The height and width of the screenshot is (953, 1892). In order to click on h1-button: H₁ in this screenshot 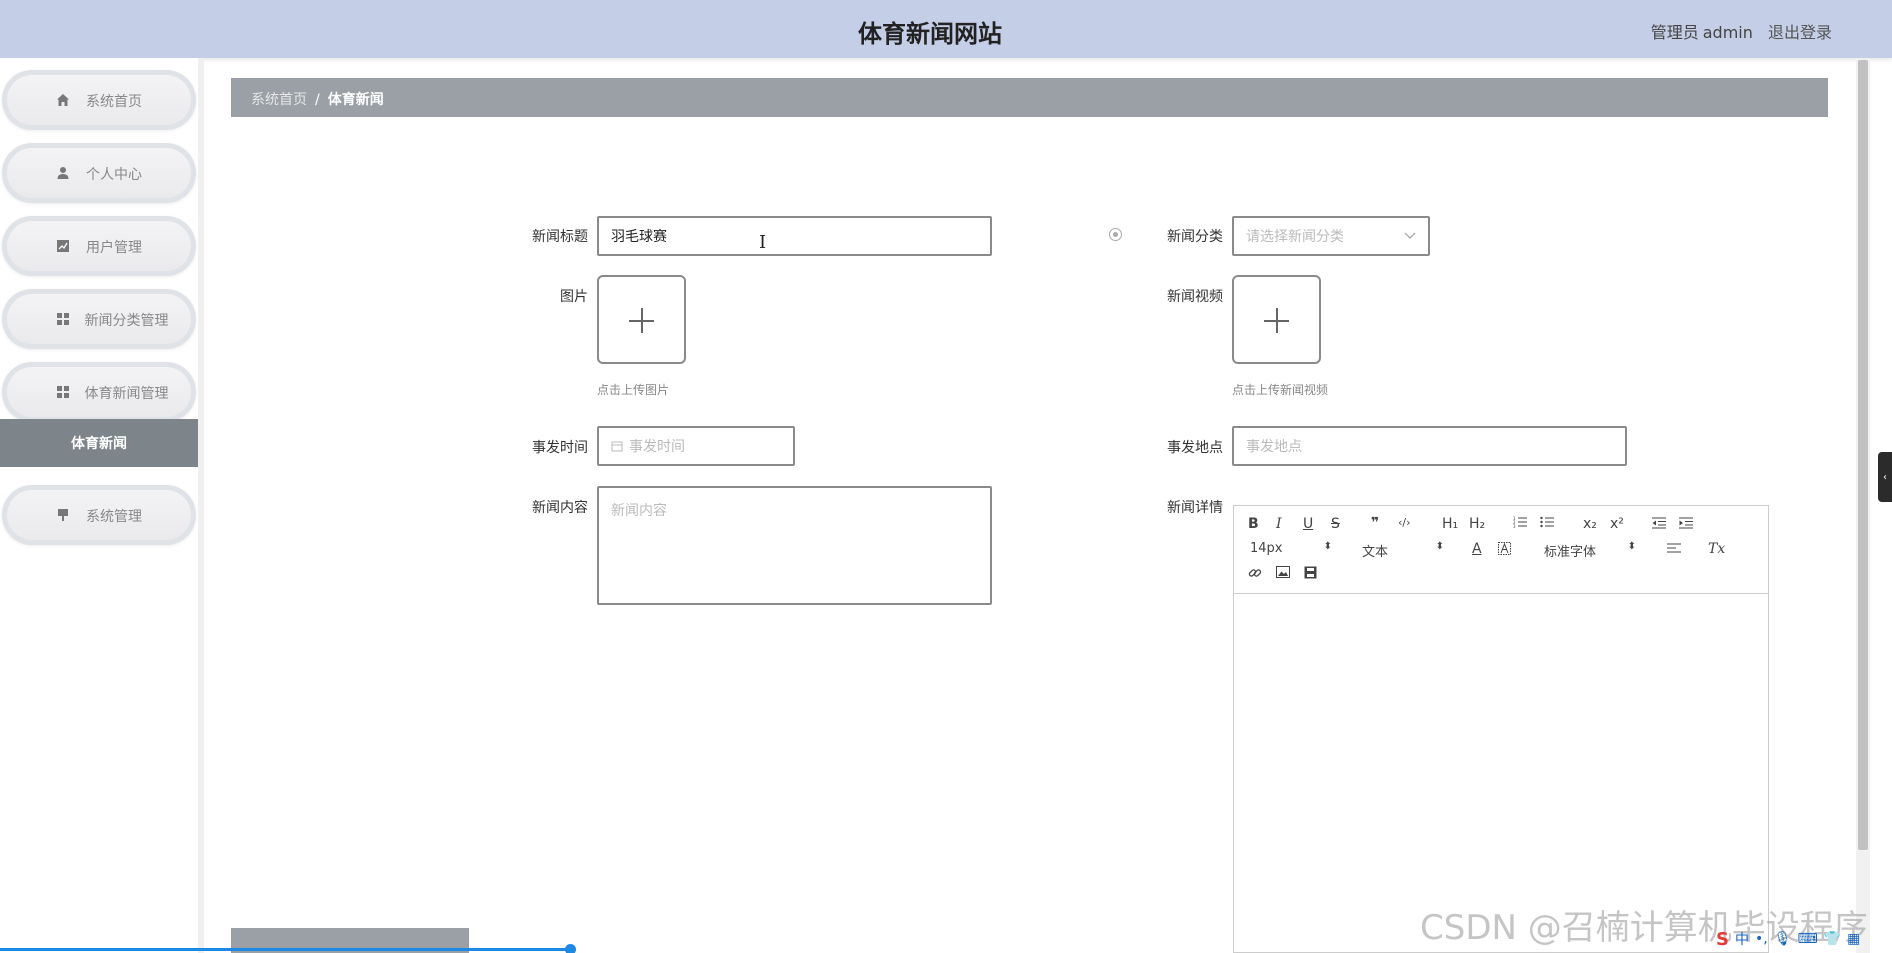, I will do `click(1450, 524)`.